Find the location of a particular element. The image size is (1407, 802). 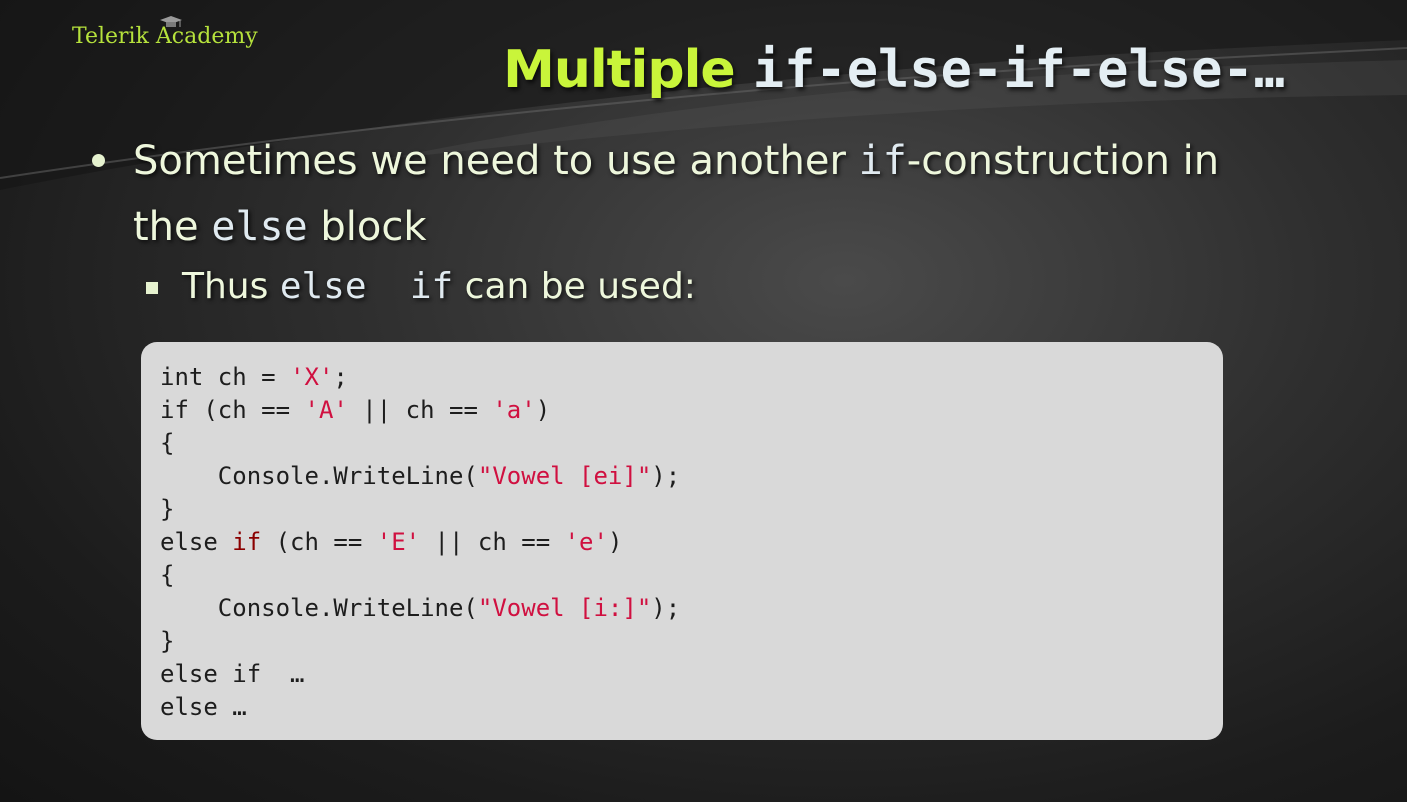

code-line-6-mid: || ch == is located at coordinates (492, 542).